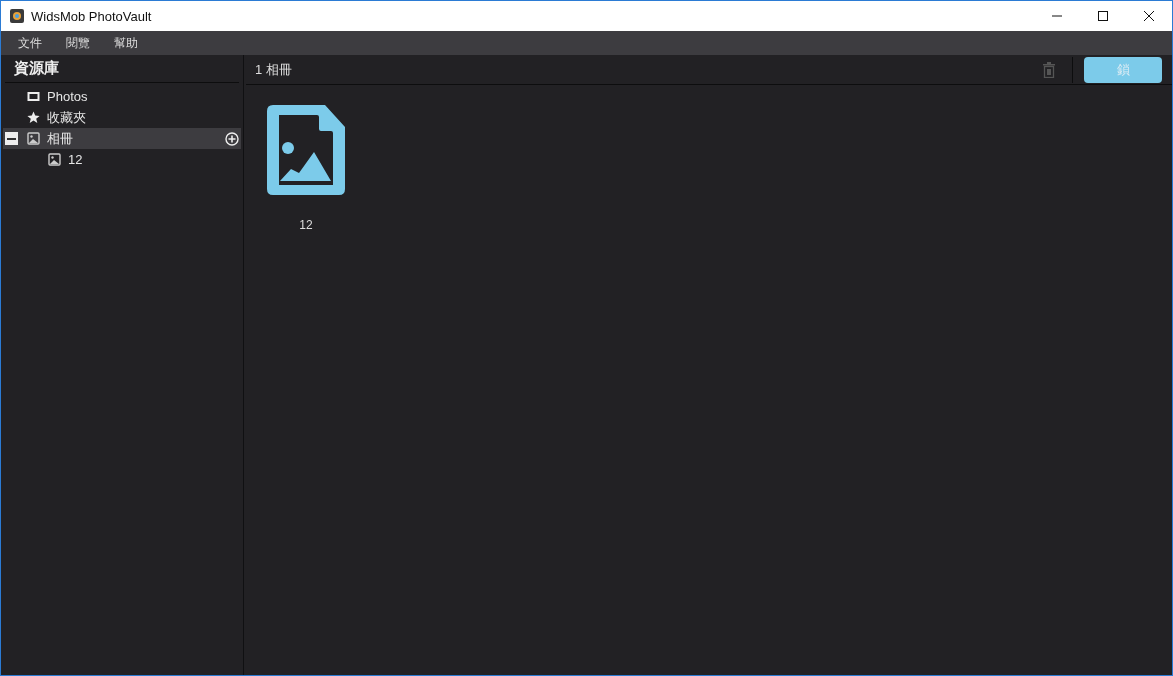  Describe the element at coordinates (232, 138) in the screenshot. I see `plus-icon` at that location.